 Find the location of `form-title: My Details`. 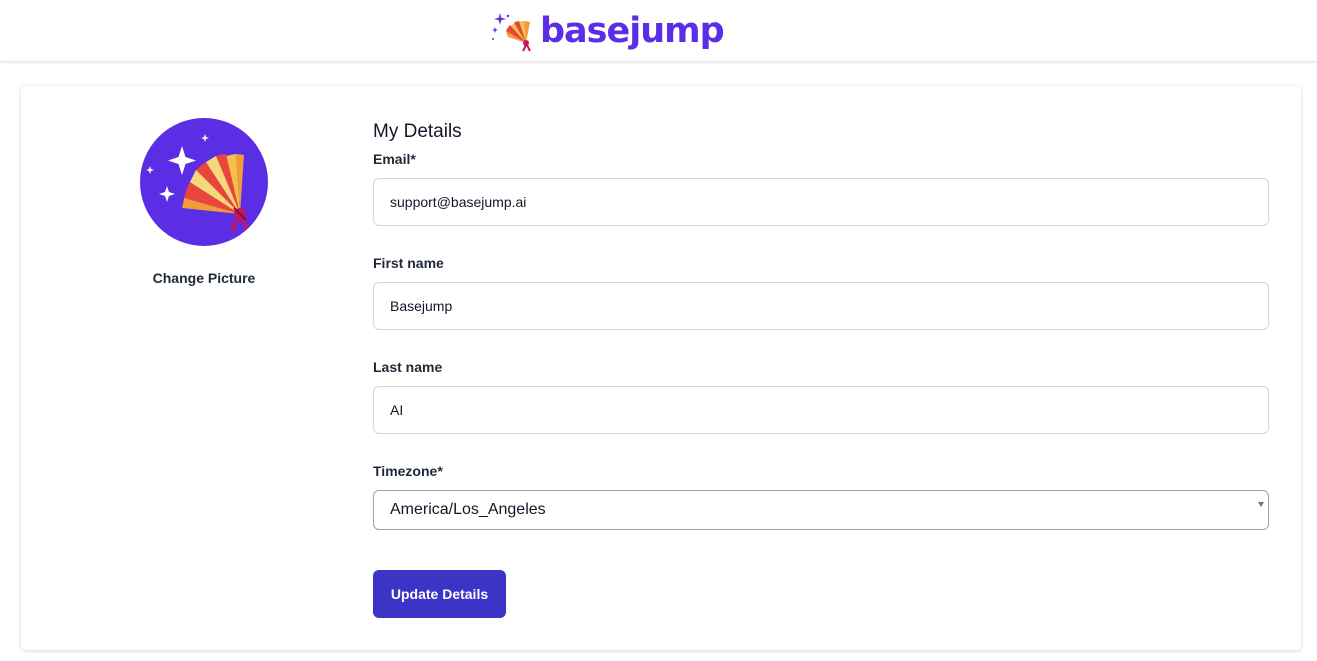

form-title: My Details is located at coordinates (417, 131).